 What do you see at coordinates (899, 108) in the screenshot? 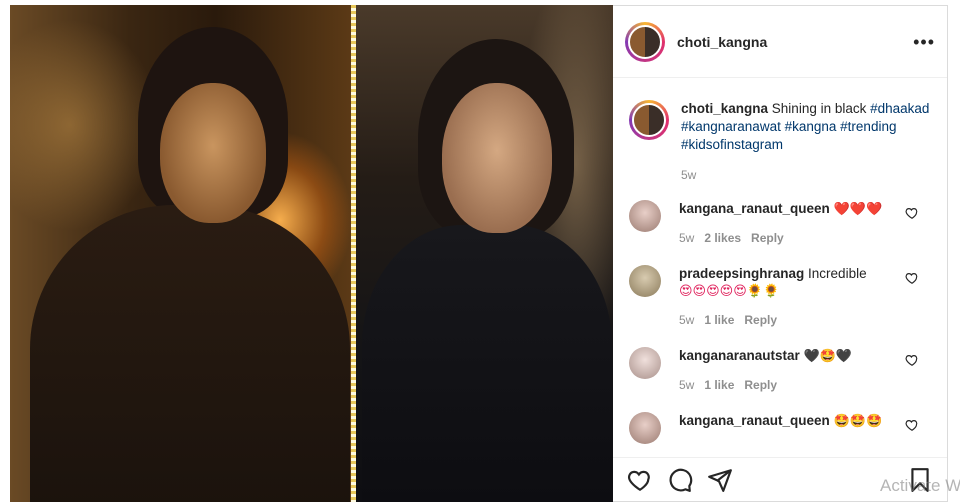
I see `hashtag: #dhaakad` at bounding box center [899, 108].